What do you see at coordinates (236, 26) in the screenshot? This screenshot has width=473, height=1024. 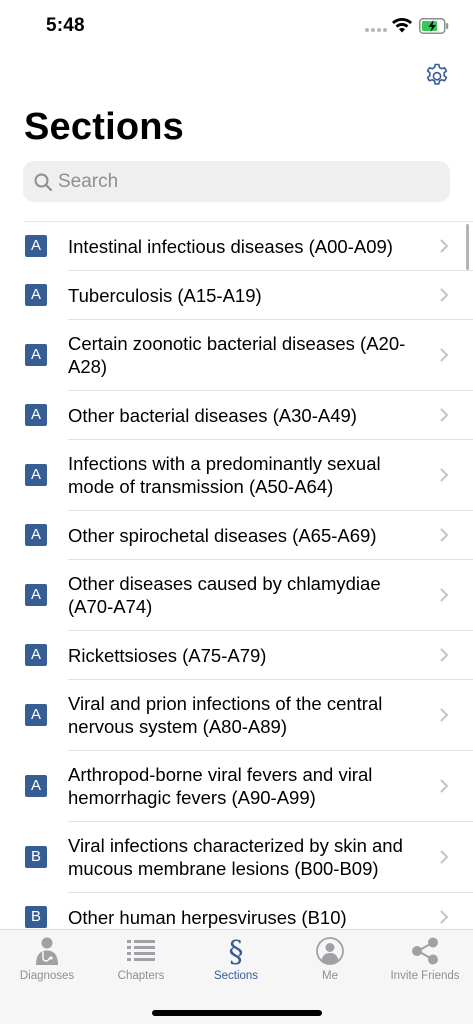 I see `status-bar: 5:48` at bounding box center [236, 26].